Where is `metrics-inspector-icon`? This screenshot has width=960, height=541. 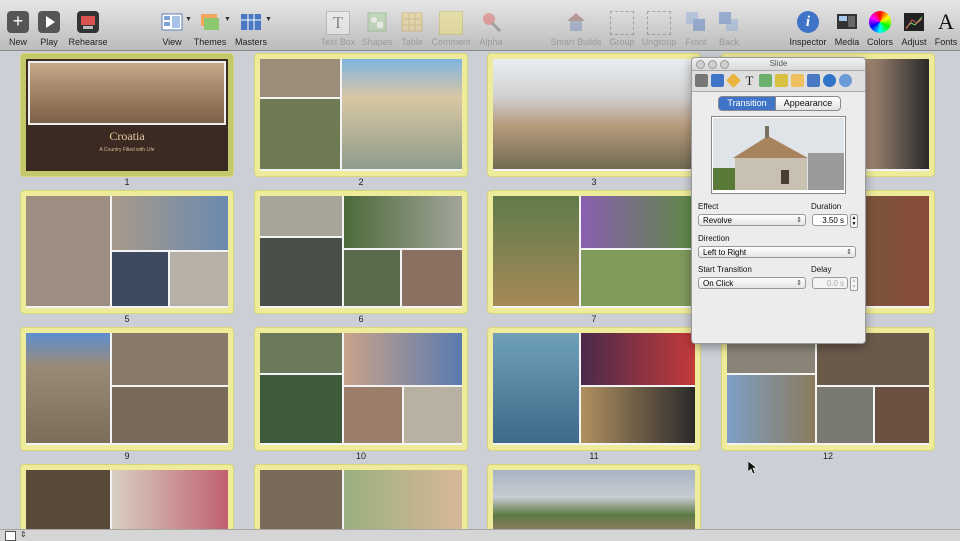
metrics-inspector-icon is located at coordinates (781, 80).